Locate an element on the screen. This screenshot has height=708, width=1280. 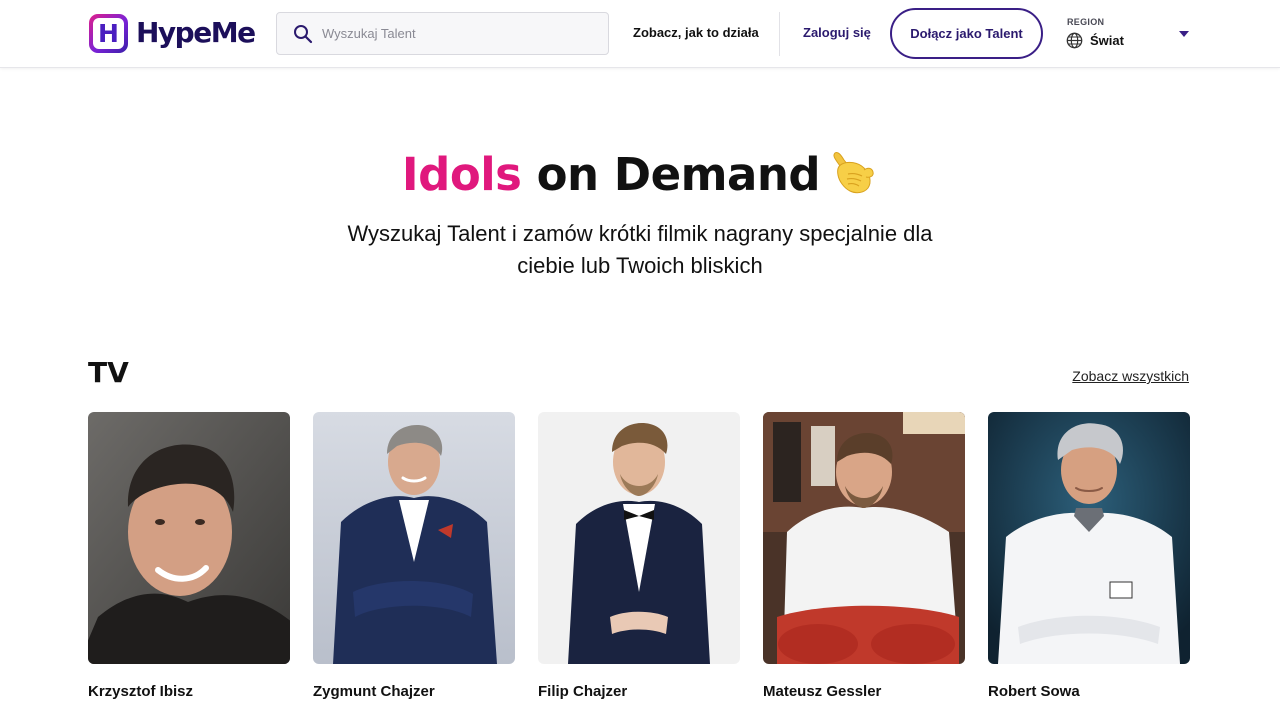
talent-name: Filip Chajzer is located at coordinates (582, 691).